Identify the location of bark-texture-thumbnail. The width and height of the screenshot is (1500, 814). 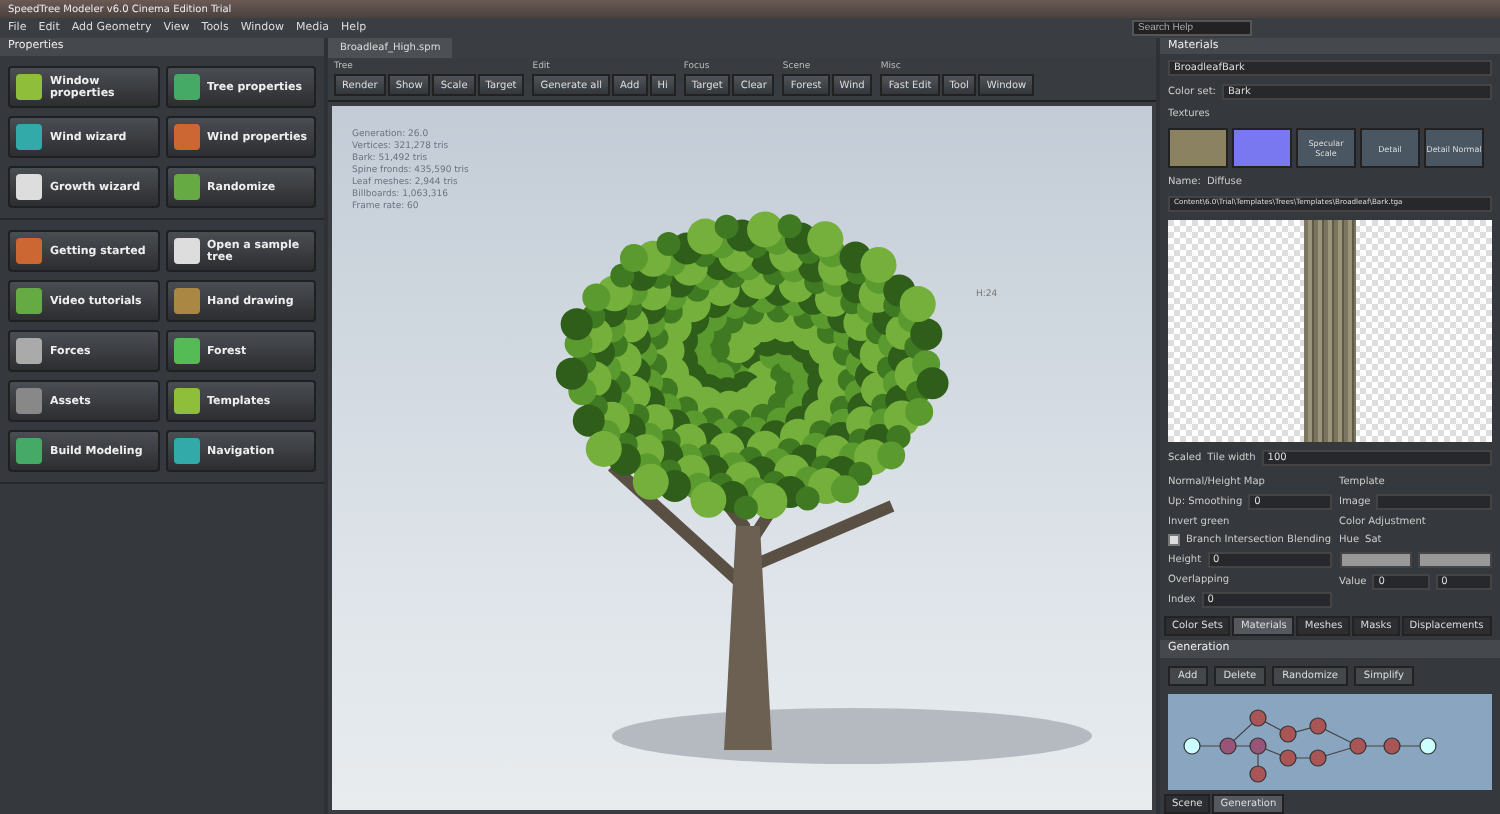
(1198, 148).